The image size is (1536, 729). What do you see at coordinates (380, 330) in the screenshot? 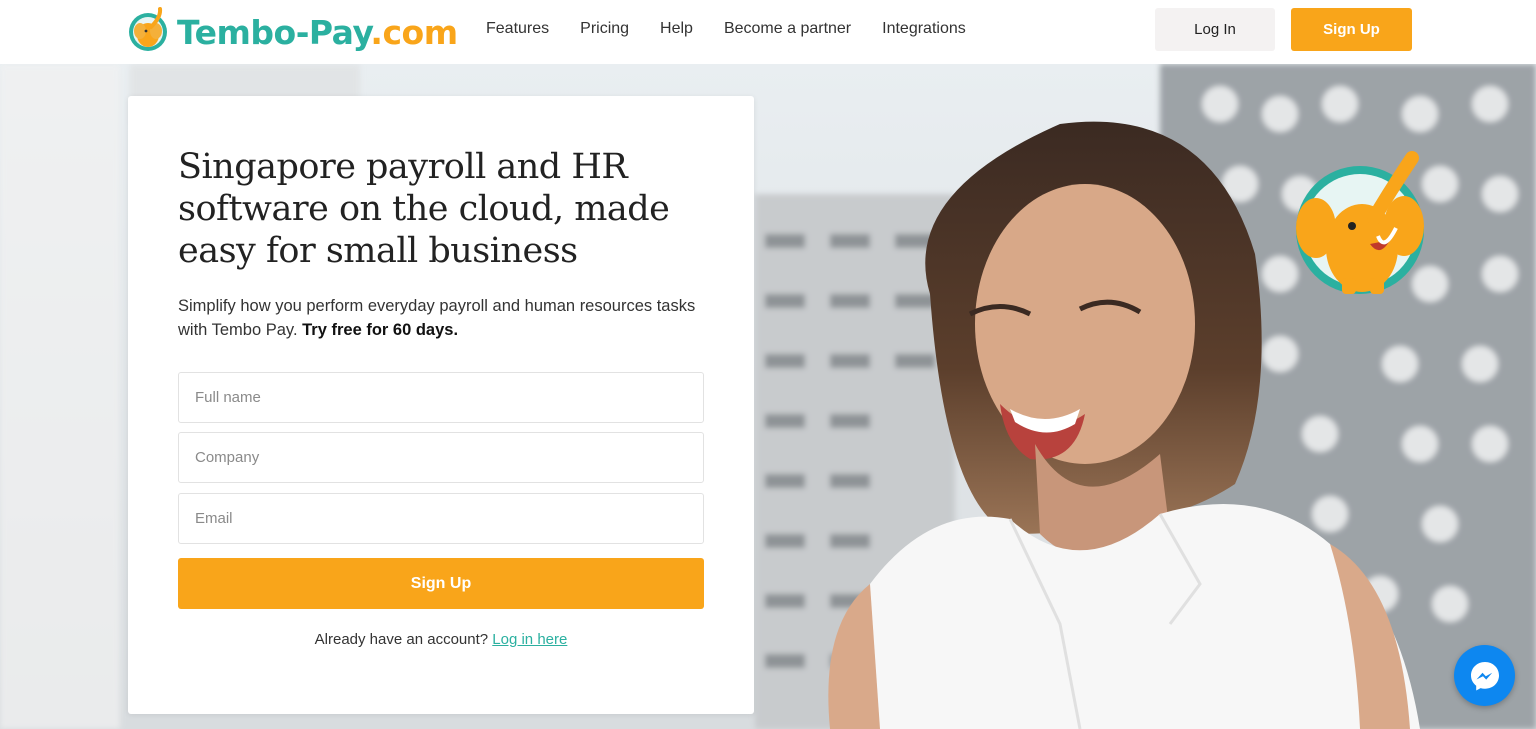
I see `trial-highlight: Try free for 60 days.` at bounding box center [380, 330].